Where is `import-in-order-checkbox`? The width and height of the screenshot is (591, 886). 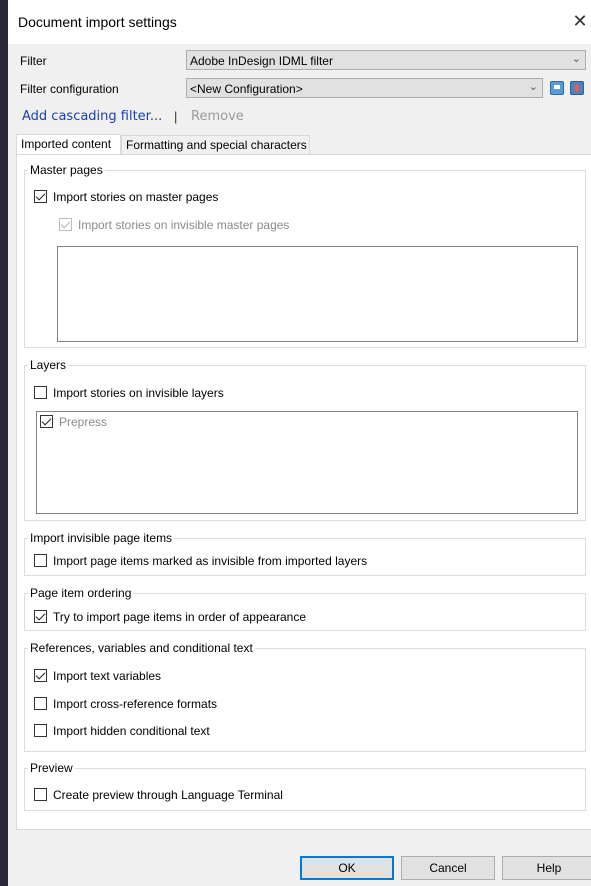 import-in-order-checkbox is located at coordinates (40, 616).